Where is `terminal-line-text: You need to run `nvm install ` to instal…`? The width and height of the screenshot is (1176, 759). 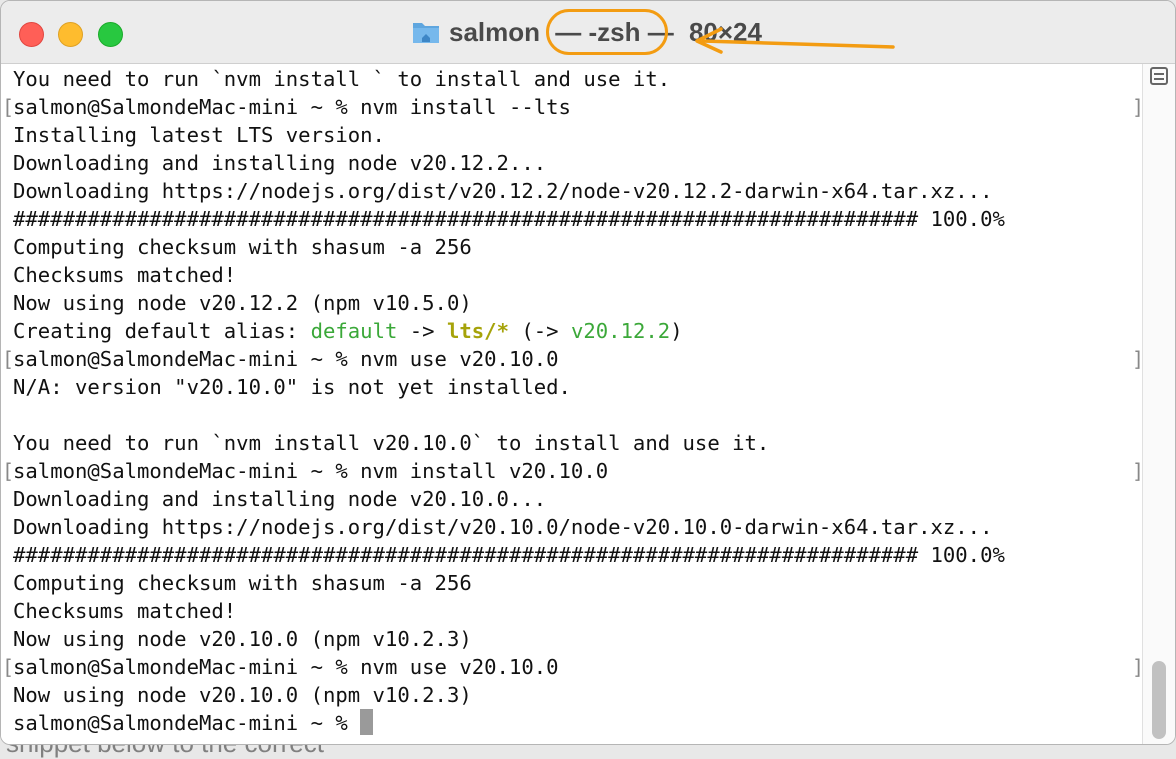 terminal-line-text: You need to run `nvm install ` to instal… is located at coordinates (342, 79).